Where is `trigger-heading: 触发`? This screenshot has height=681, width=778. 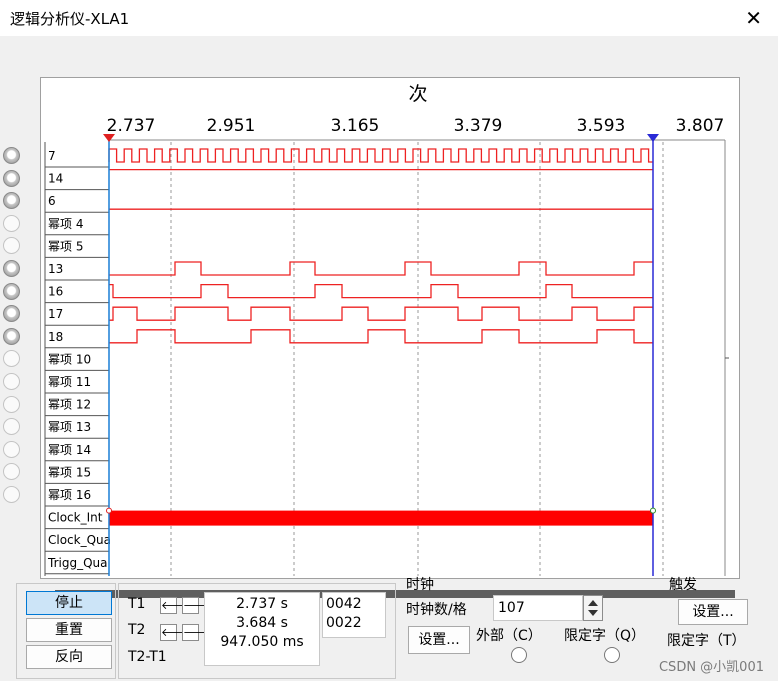 trigger-heading: 触发 is located at coordinates (683, 585).